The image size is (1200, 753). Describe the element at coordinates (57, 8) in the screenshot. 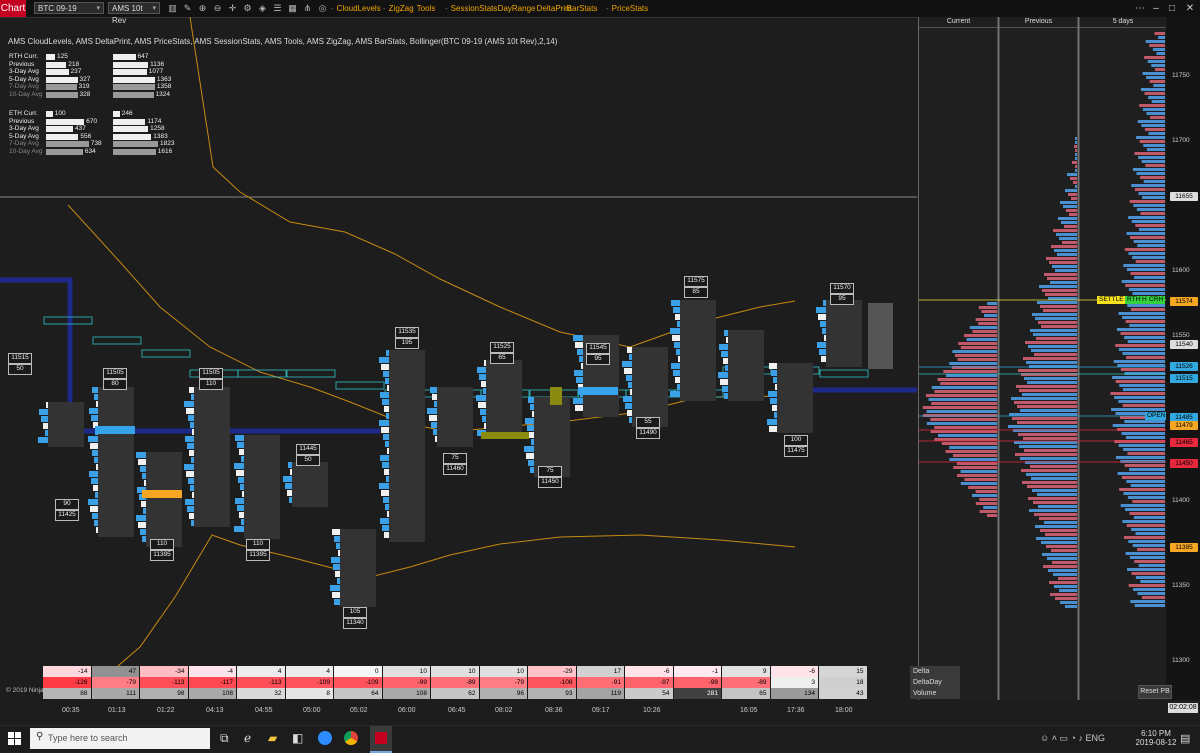

I see `instrument-value: BTC 09-19` at that location.